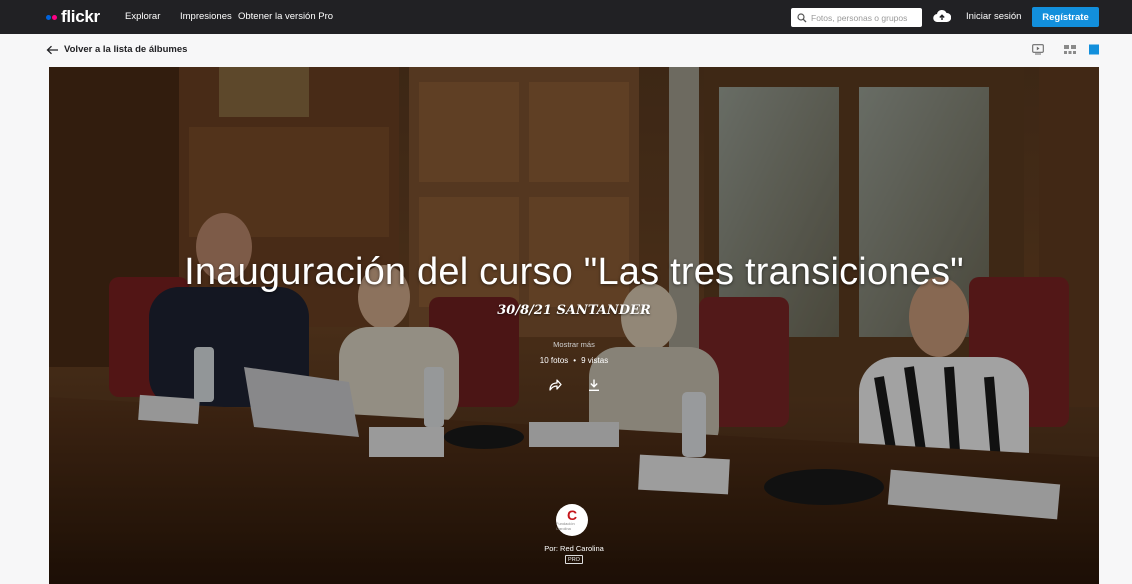  I want to click on nav-explore-link: Explorar, so click(142, 16).